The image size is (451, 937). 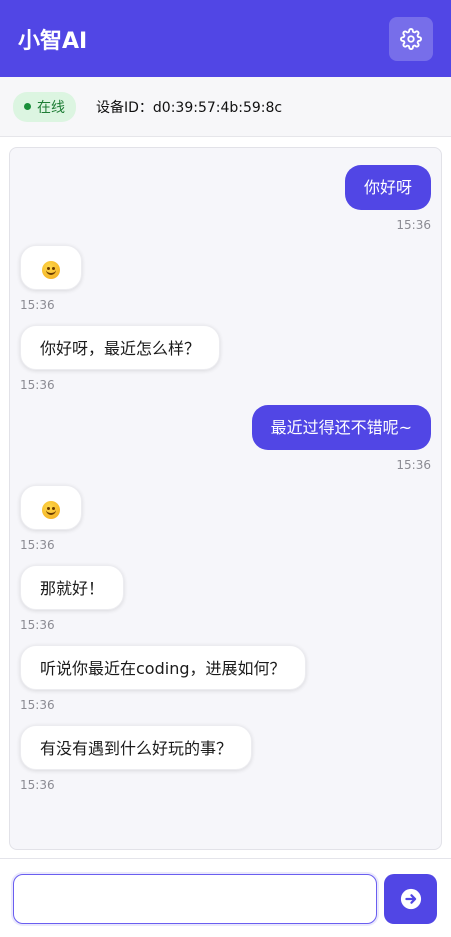 I want to click on app-title: 小智AI, so click(x=53, y=41).